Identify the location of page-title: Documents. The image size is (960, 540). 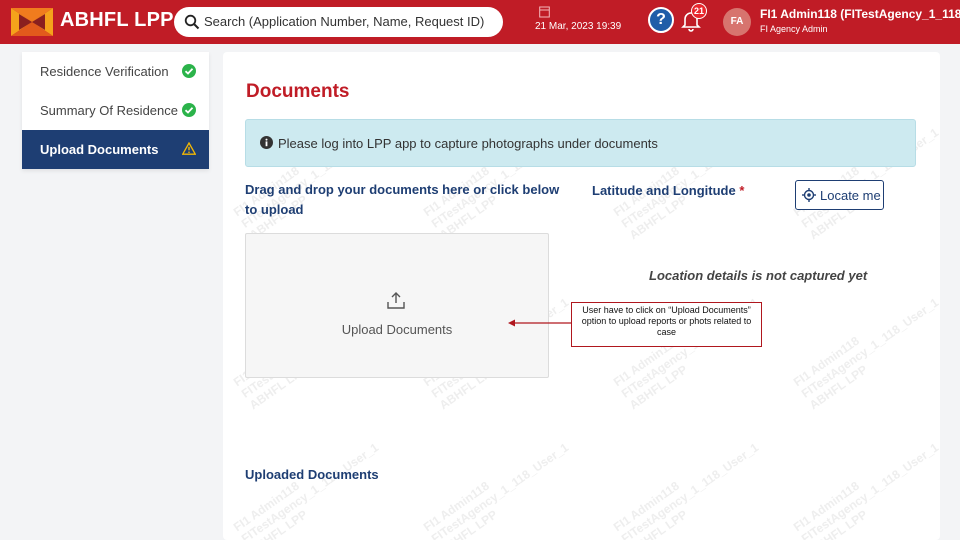
(298, 91).